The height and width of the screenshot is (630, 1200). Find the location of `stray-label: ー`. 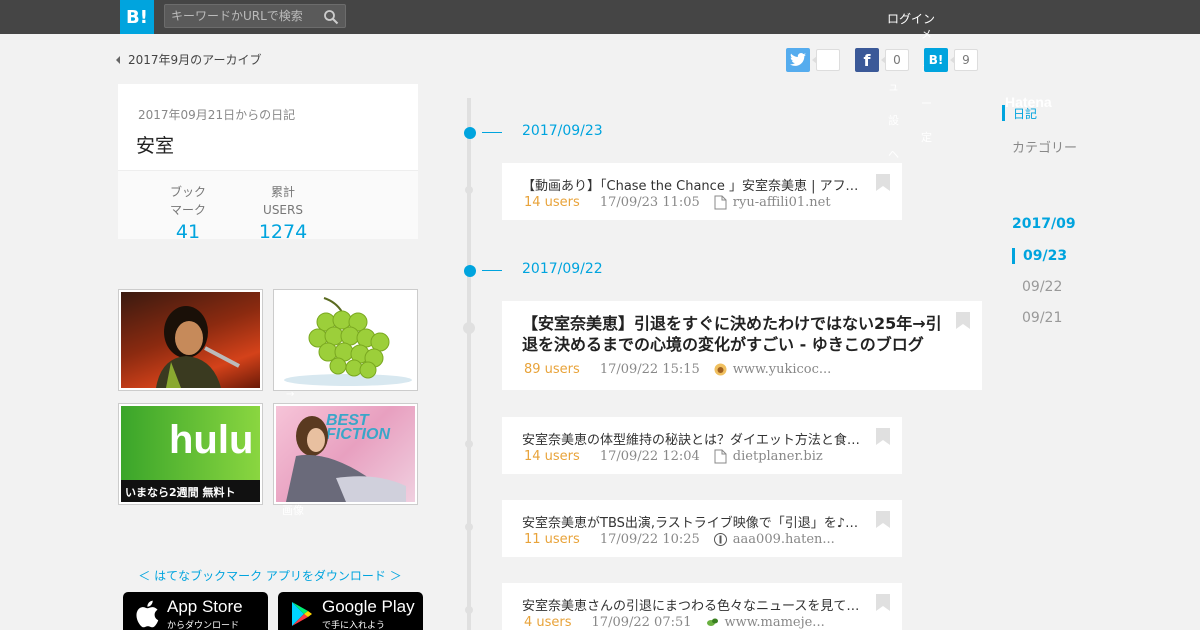

stray-label: ー is located at coordinates (926, 103).